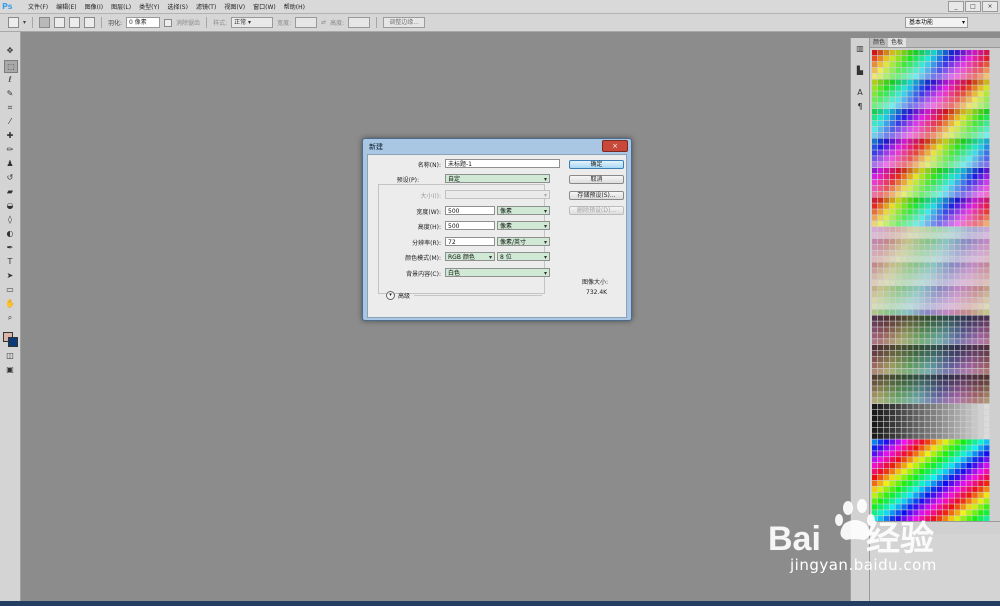 The height and width of the screenshot is (606, 1000). What do you see at coordinates (10, 79) in the screenshot?
I see `lasso-tool-icon: ℓ` at bounding box center [10, 79].